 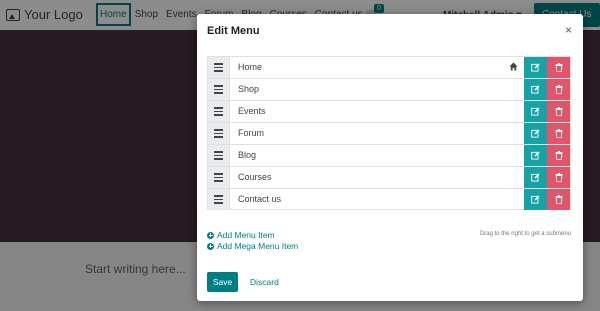 What do you see at coordinates (389, 155) in the screenshot?
I see `menu-item-row: Blog` at bounding box center [389, 155].